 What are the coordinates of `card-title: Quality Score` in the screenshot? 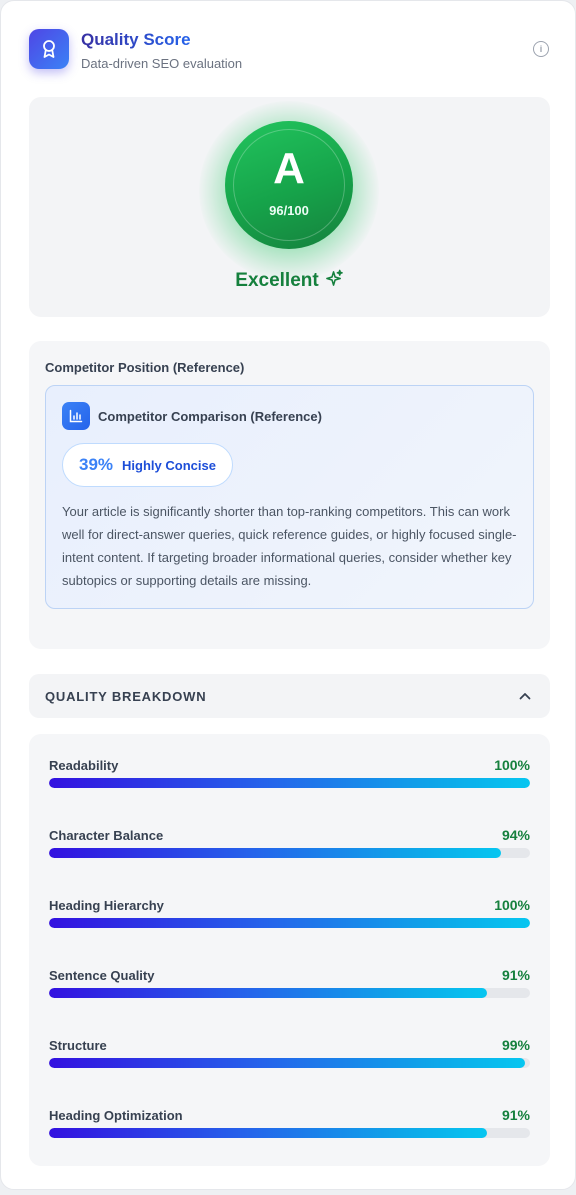 It's located at (136, 39).